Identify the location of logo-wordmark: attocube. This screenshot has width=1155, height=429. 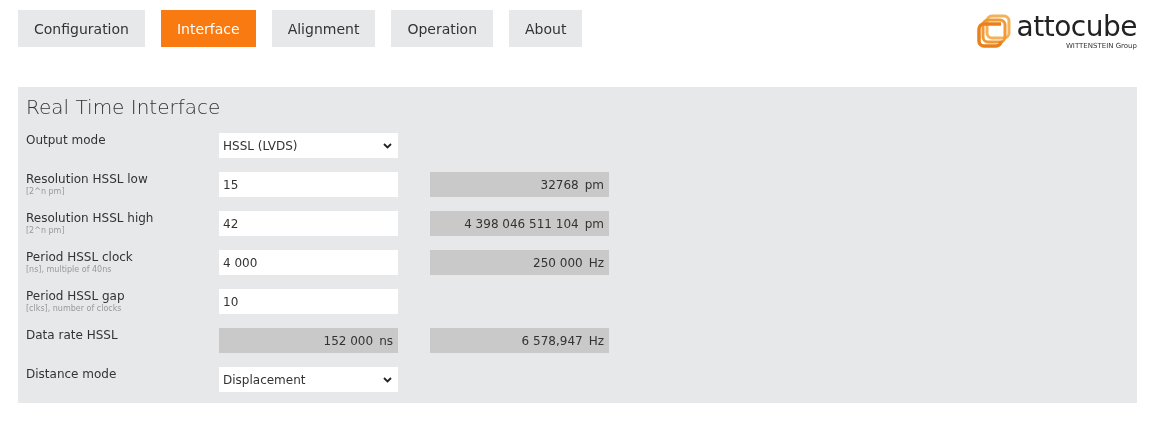
(1076, 27).